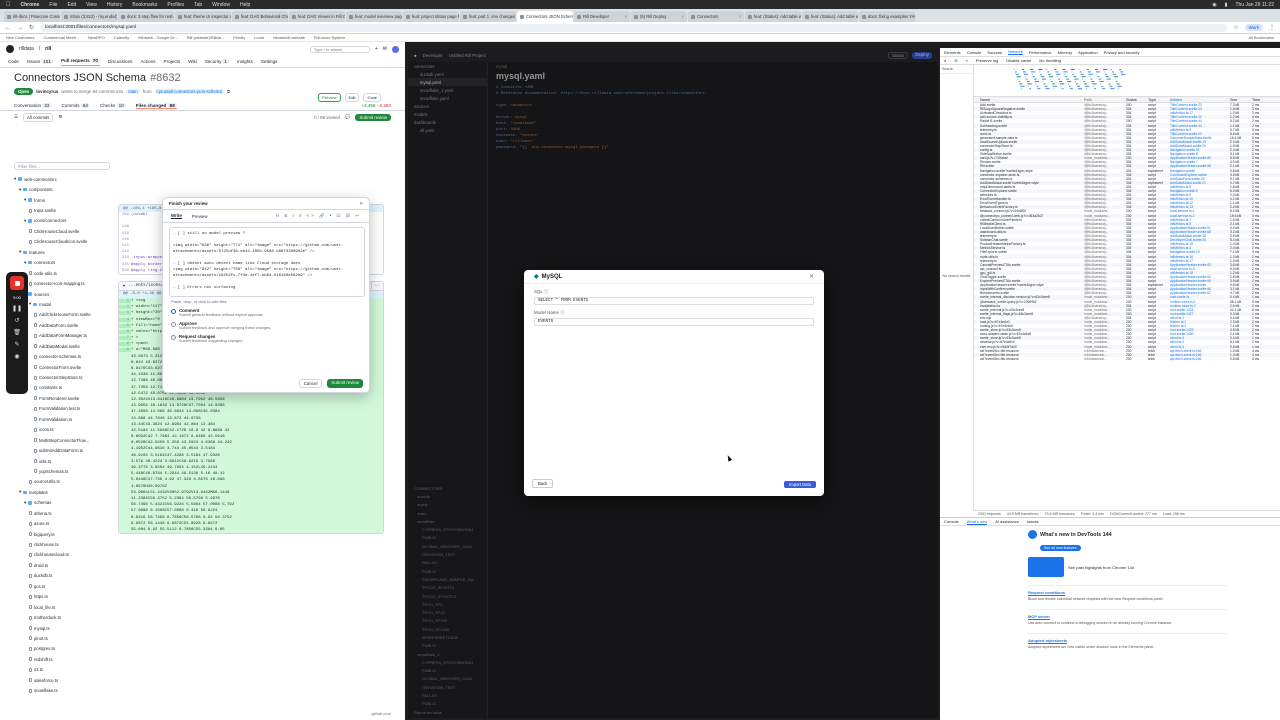 The width and height of the screenshot is (1280, 720). I want to click on tree-file: https.ts, so click(62, 597).